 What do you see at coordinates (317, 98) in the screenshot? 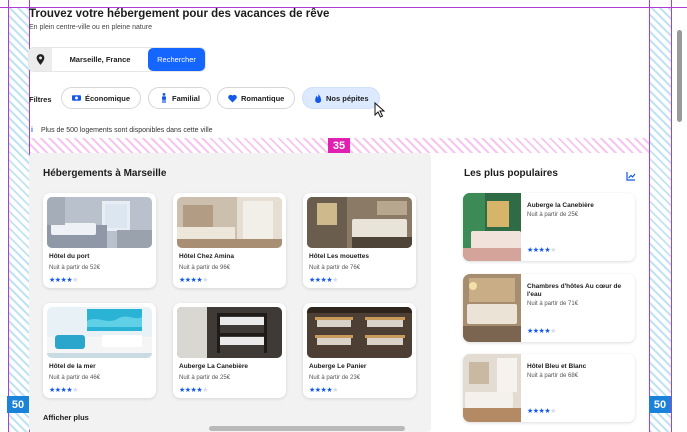
I see `flame-icon` at bounding box center [317, 98].